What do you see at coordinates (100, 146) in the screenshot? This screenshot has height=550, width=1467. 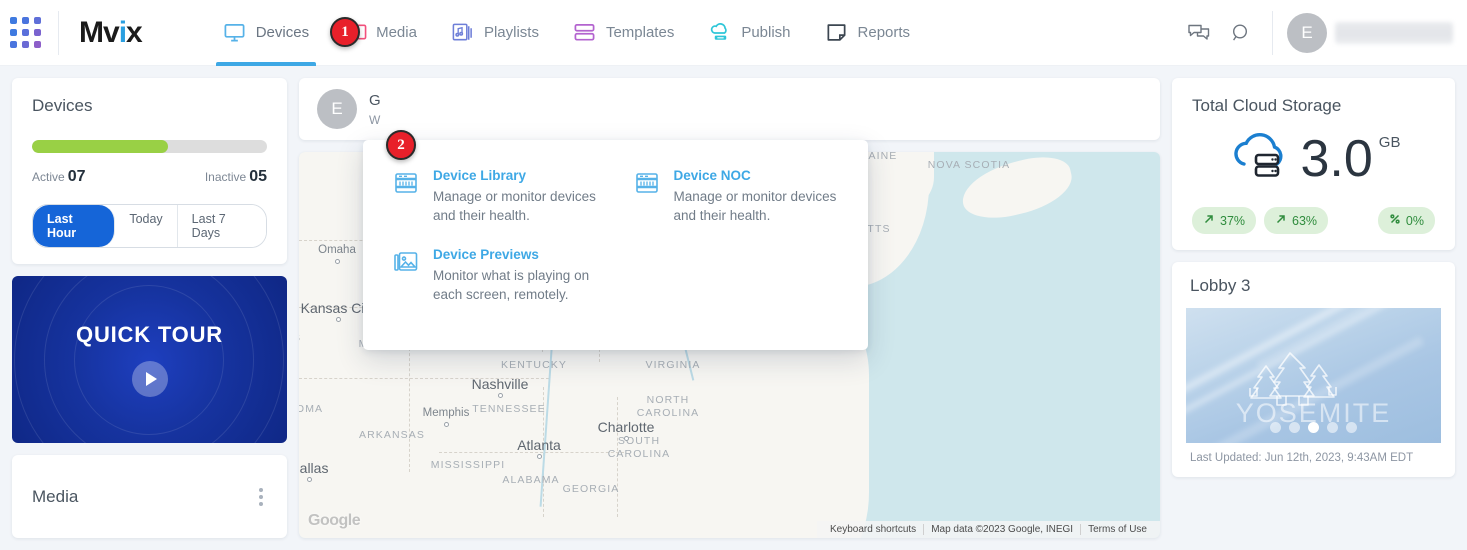 I see `devices-progress-fill` at bounding box center [100, 146].